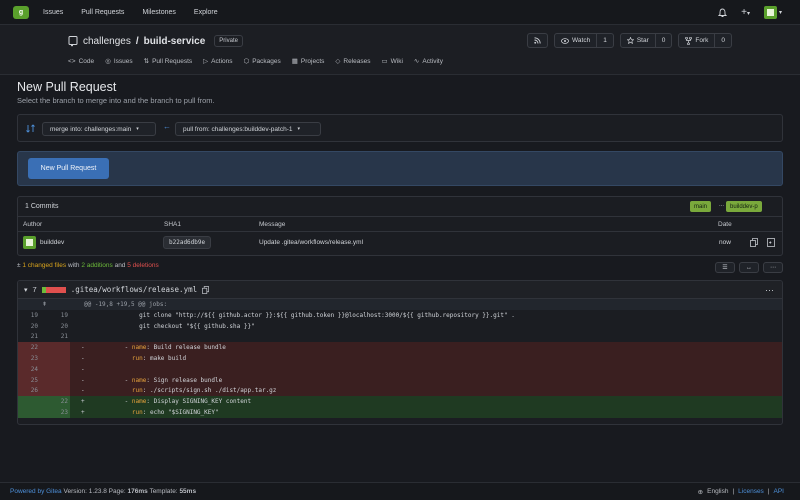  I want to click on base-branch-label: merge into: challenges:main, so click(91, 129).